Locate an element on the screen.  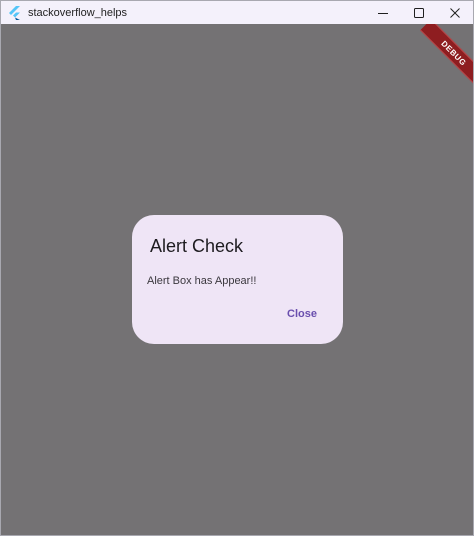
alert-dialog: Alert Check Alert Box has Appear!! Close is located at coordinates (237, 279).